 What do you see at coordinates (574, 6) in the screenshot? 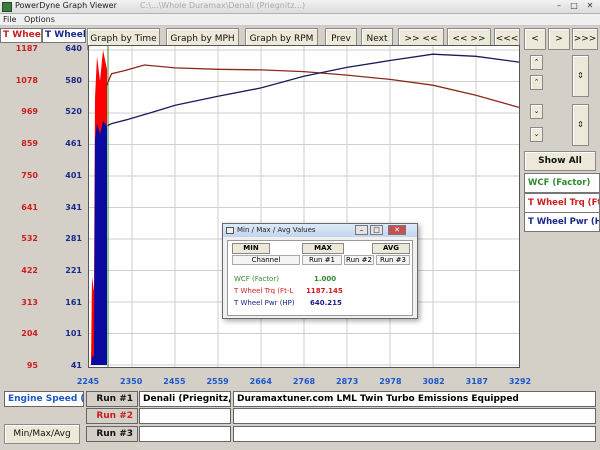
I see `maximize-icon: □` at bounding box center [574, 6].